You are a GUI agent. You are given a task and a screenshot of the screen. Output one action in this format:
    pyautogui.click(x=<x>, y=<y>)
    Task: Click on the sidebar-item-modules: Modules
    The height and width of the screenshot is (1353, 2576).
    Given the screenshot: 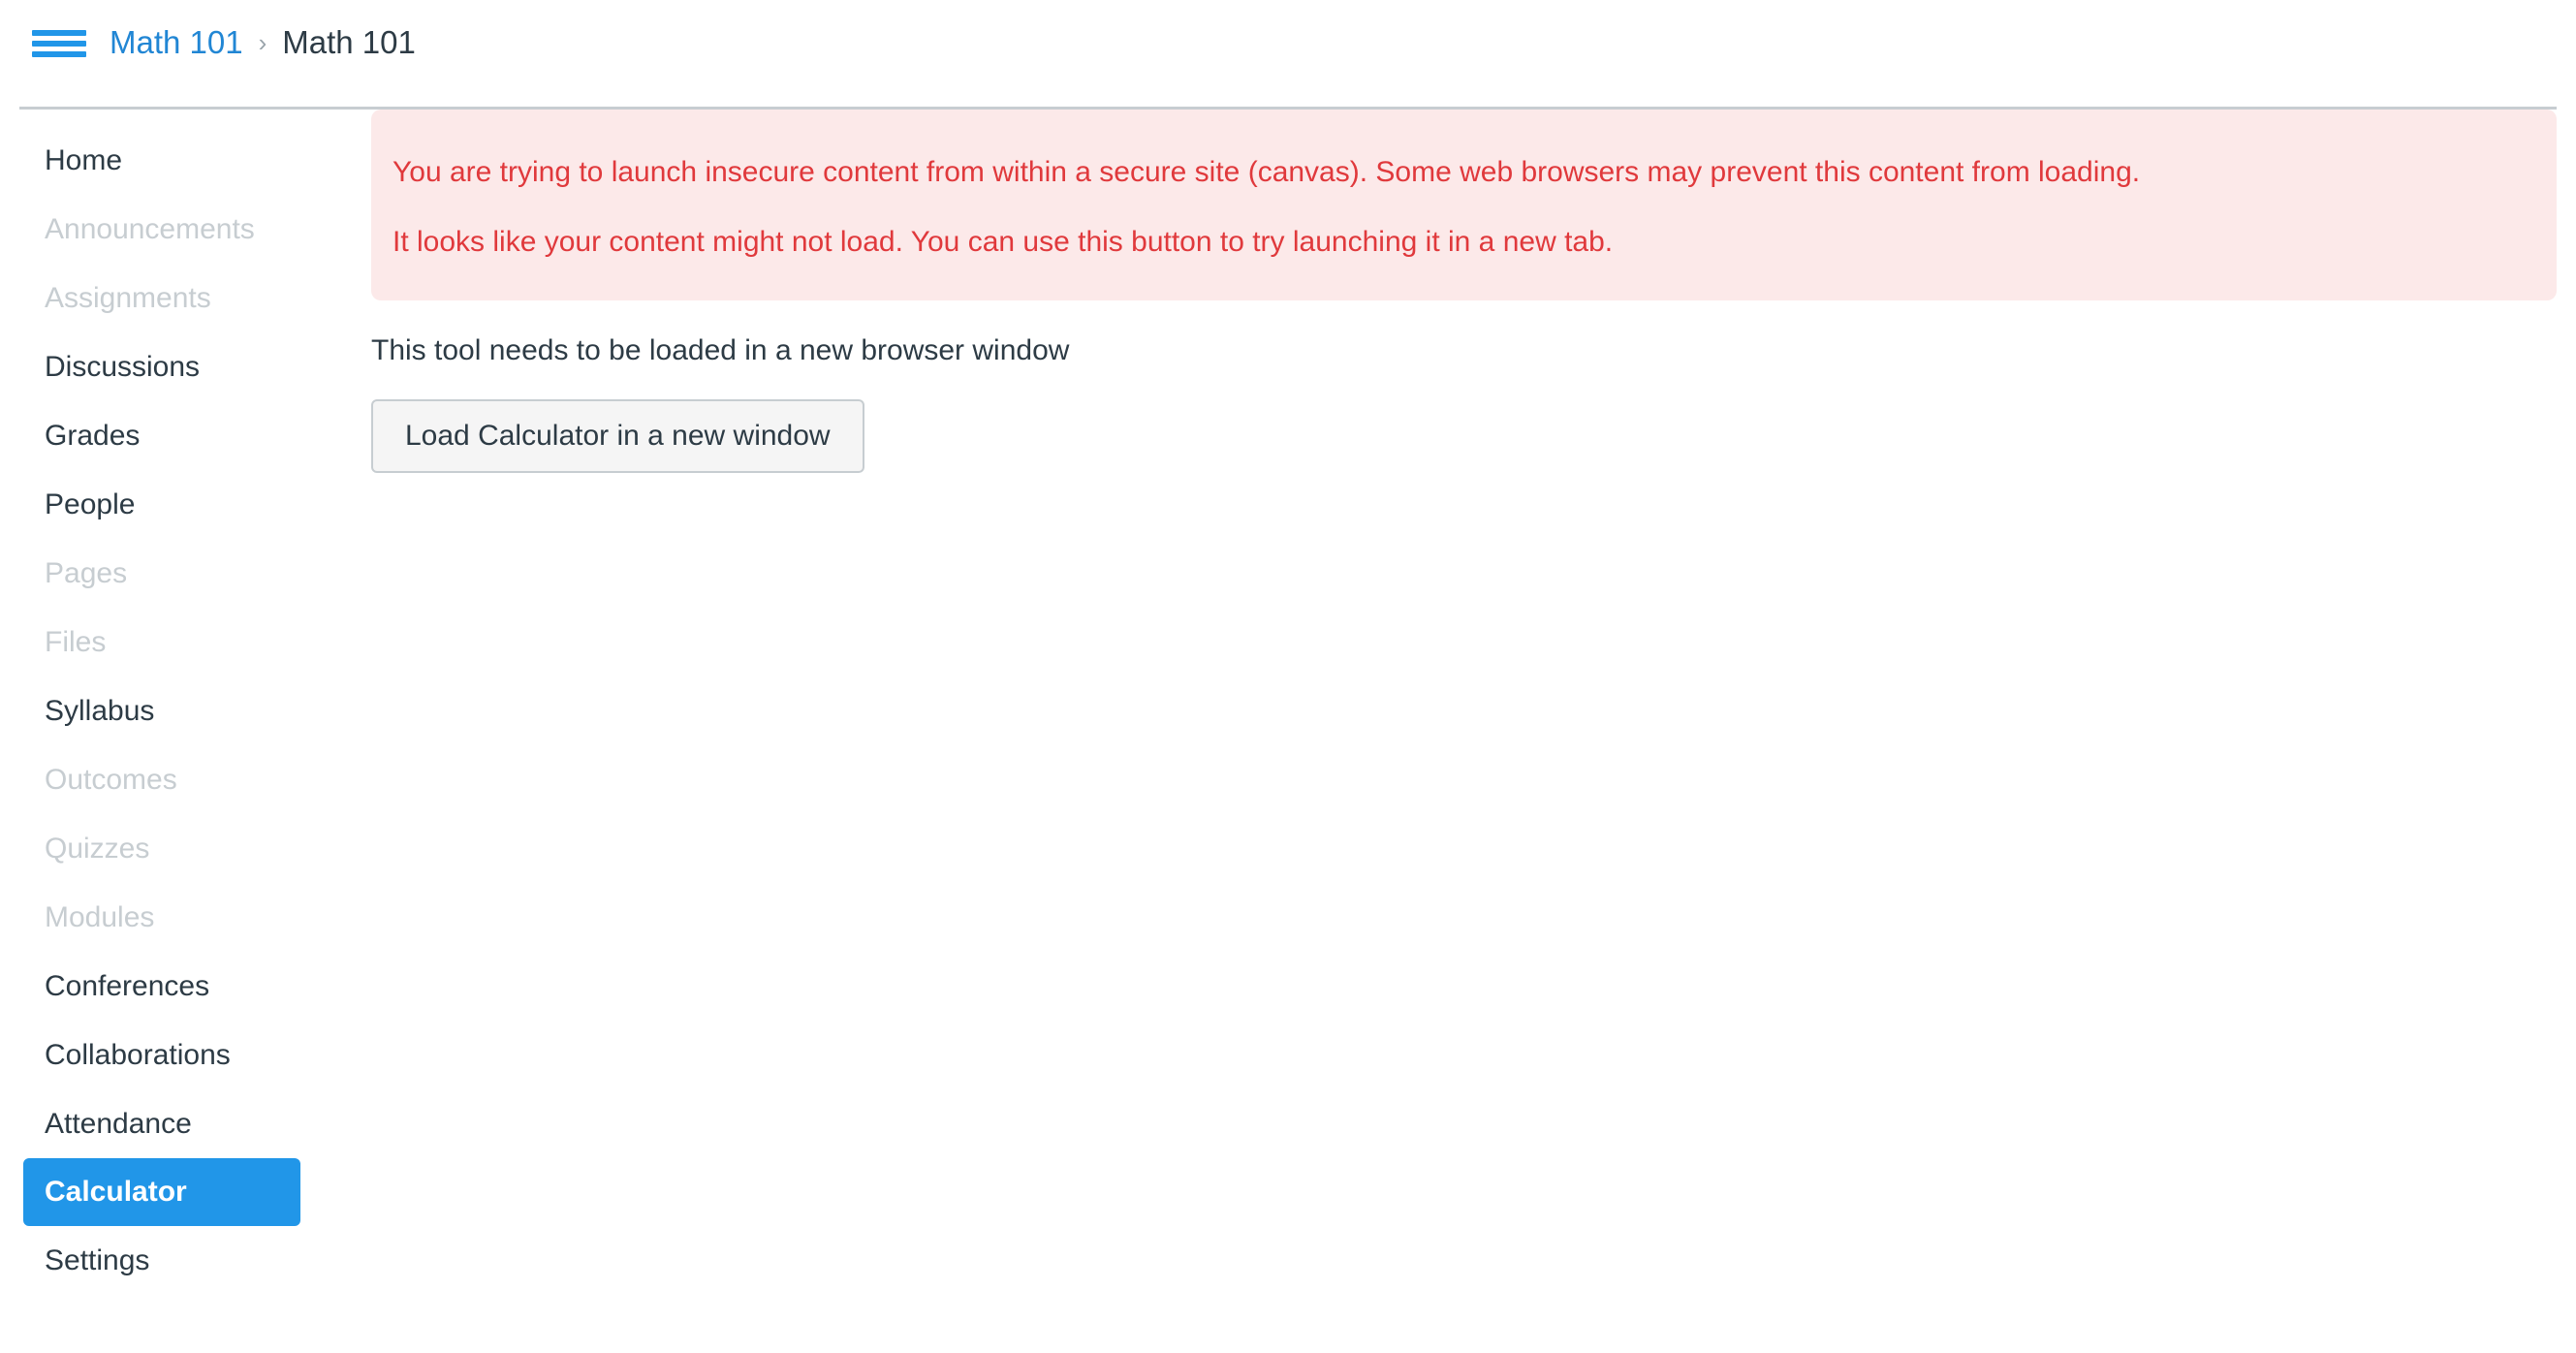 What is the action you would take?
    pyautogui.click(x=100, y=917)
    